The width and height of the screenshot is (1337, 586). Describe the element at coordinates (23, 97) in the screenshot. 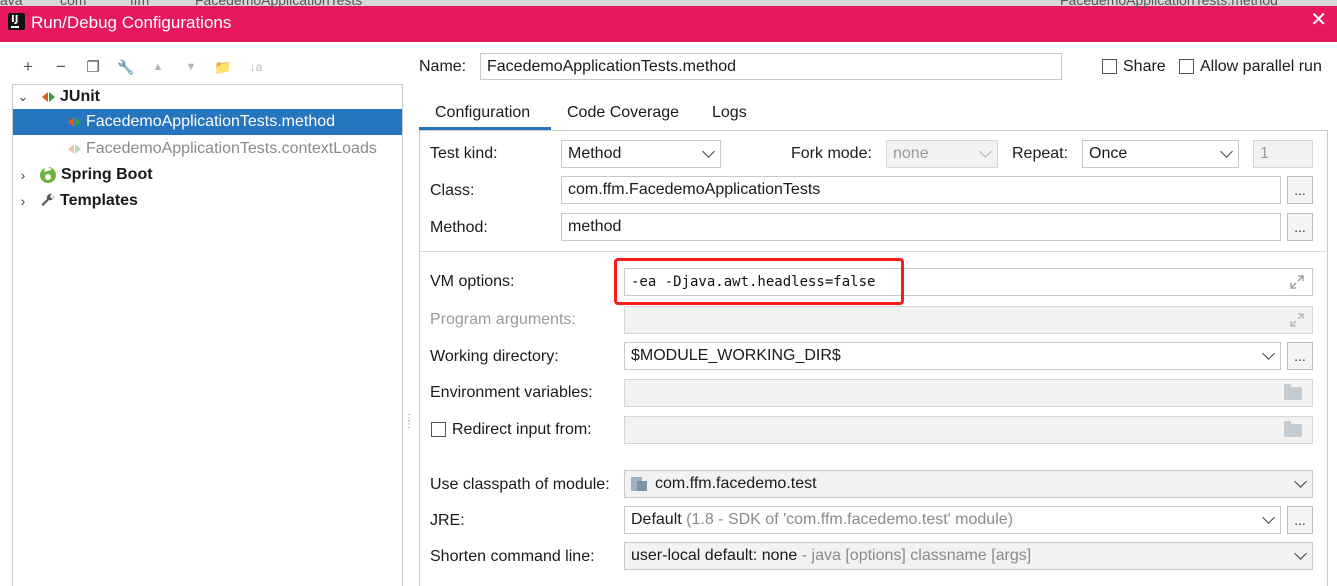

I see `chevron-down-icon: ⌄` at that location.